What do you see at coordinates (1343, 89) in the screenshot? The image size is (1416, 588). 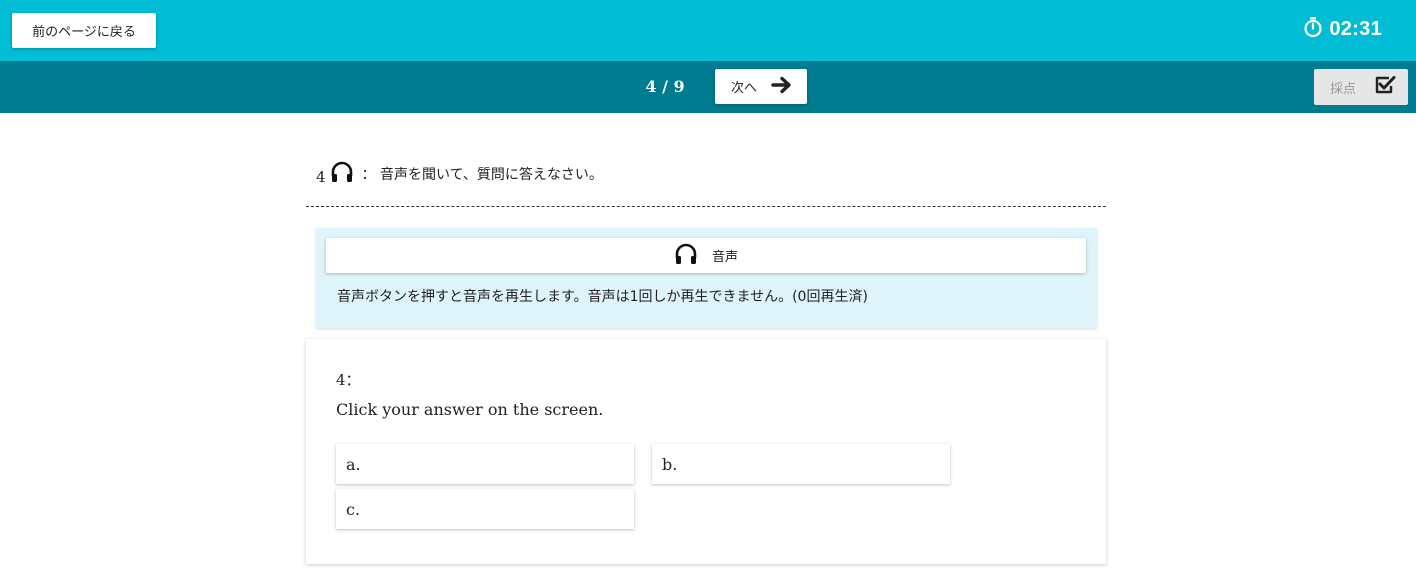 I see `grade-button-label: 採点` at bounding box center [1343, 89].